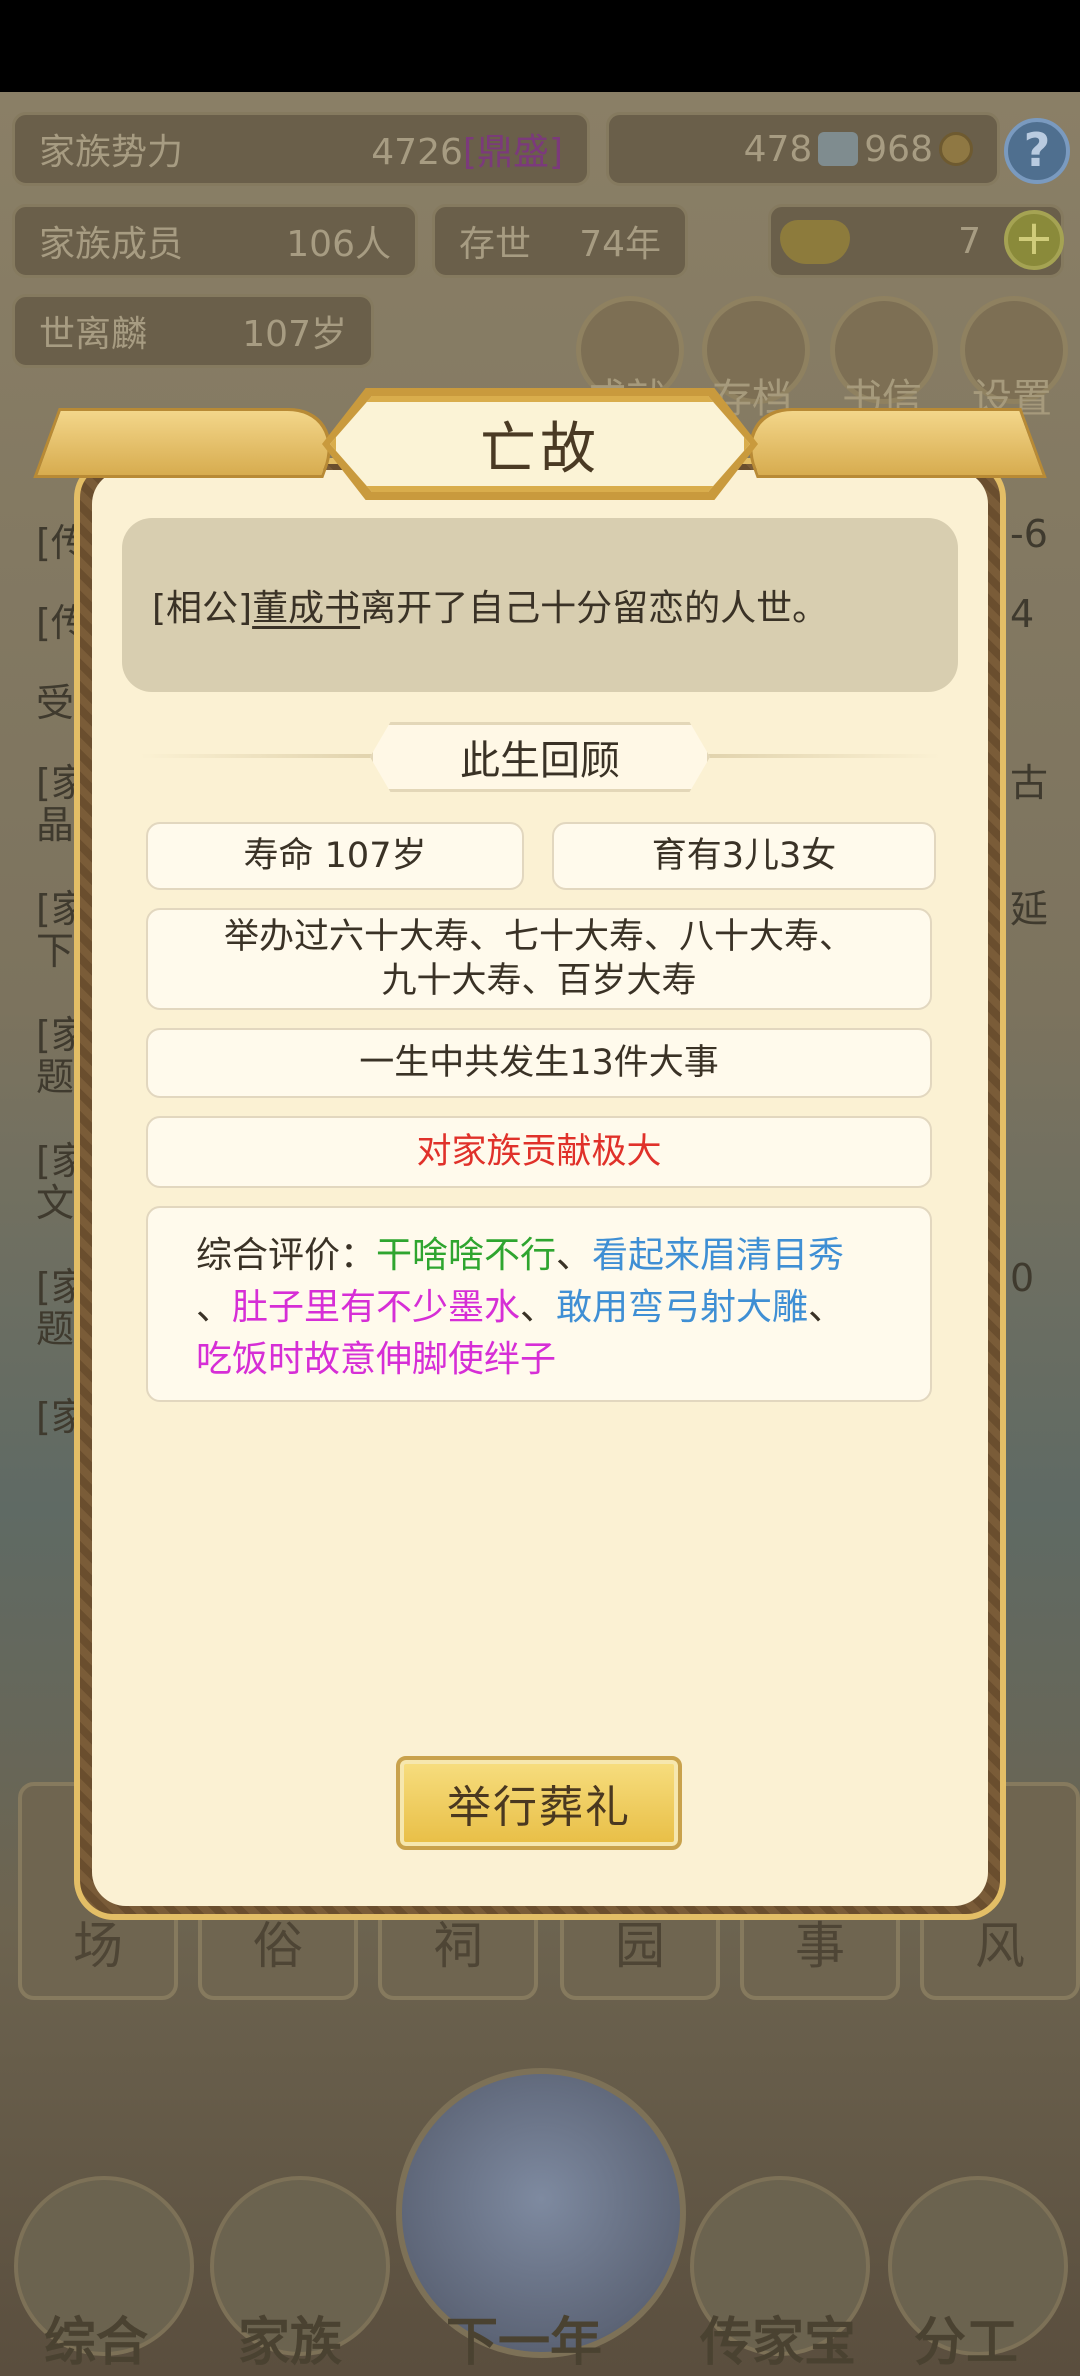 Image resolution: width=1080 pixels, height=2376 pixels. I want to click on dialog-title: 亡故, so click(540, 449).